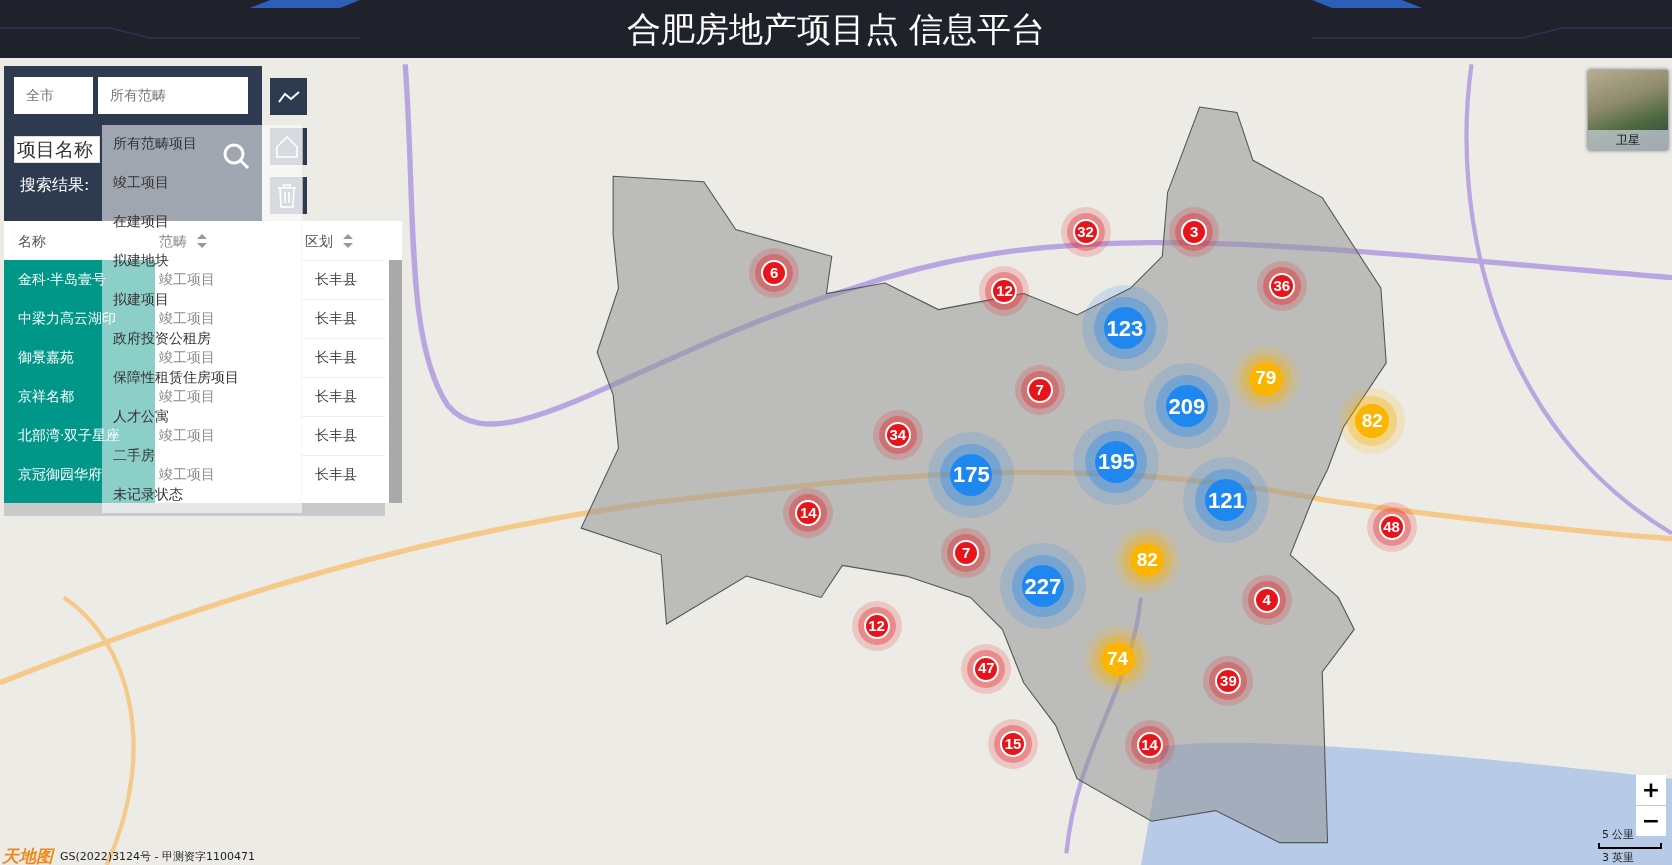 The width and height of the screenshot is (1672, 865). Describe the element at coordinates (1226, 500) in the screenshot. I see `cluster-marker: 121` at that location.